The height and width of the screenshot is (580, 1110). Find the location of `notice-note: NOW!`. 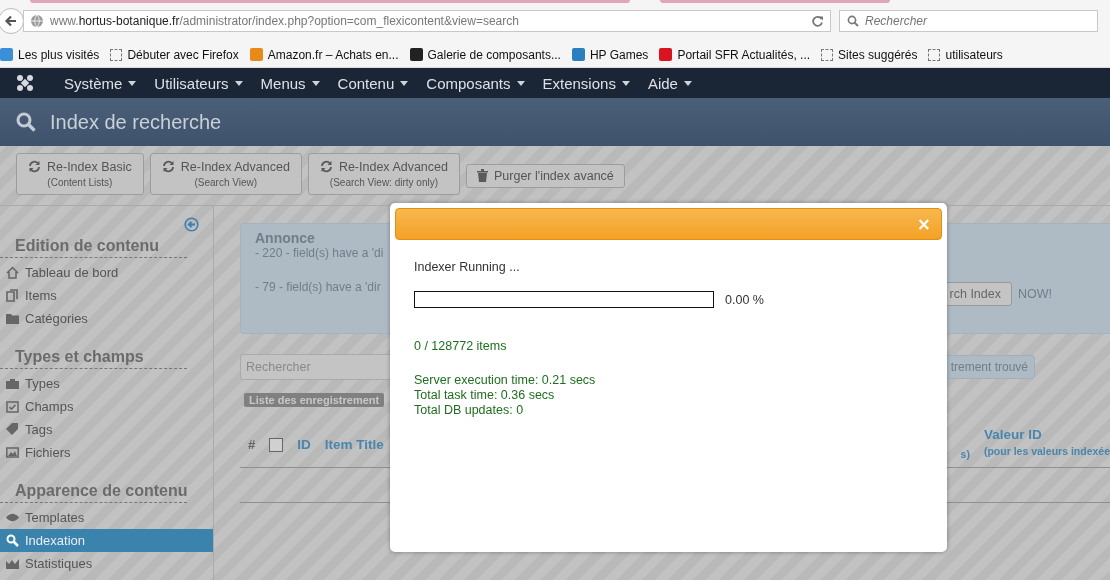

notice-note: NOW! is located at coordinates (1034, 294).